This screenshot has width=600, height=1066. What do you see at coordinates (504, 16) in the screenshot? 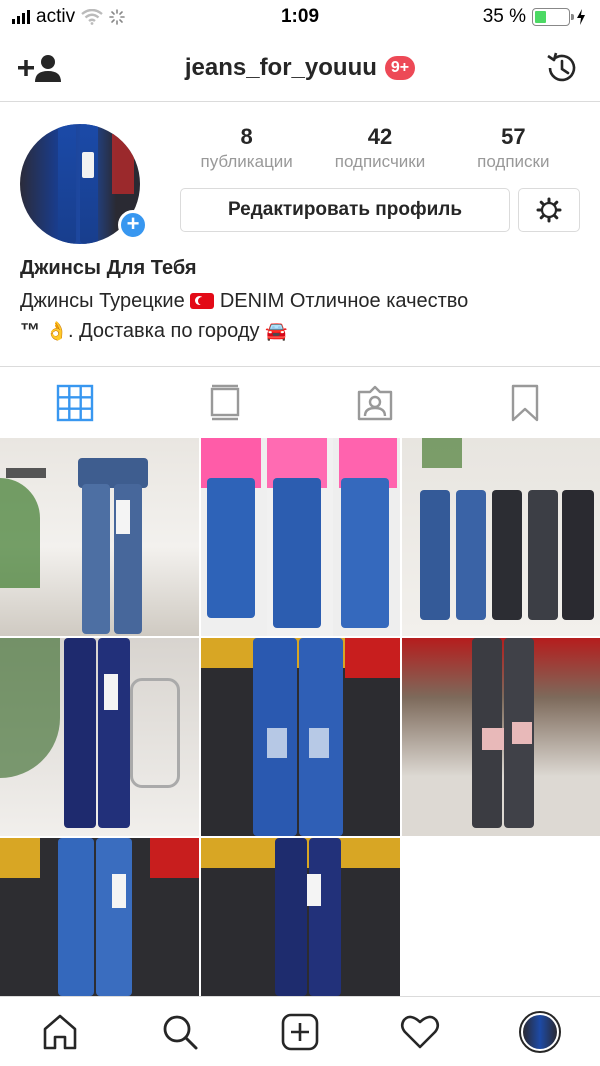
I see `battery-percent: 35 %` at bounding box center [504, 16].